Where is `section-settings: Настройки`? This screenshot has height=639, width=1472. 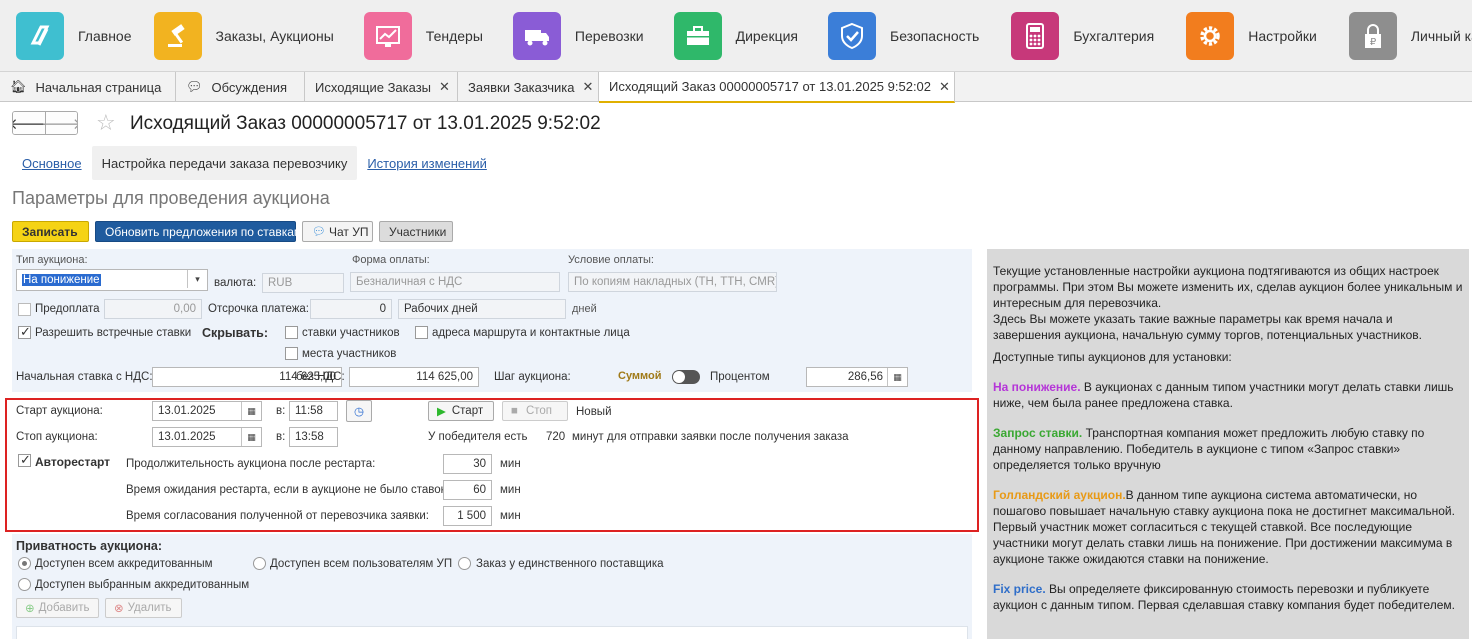
section-settings: Настройки is located at coordinates (1235, 36).